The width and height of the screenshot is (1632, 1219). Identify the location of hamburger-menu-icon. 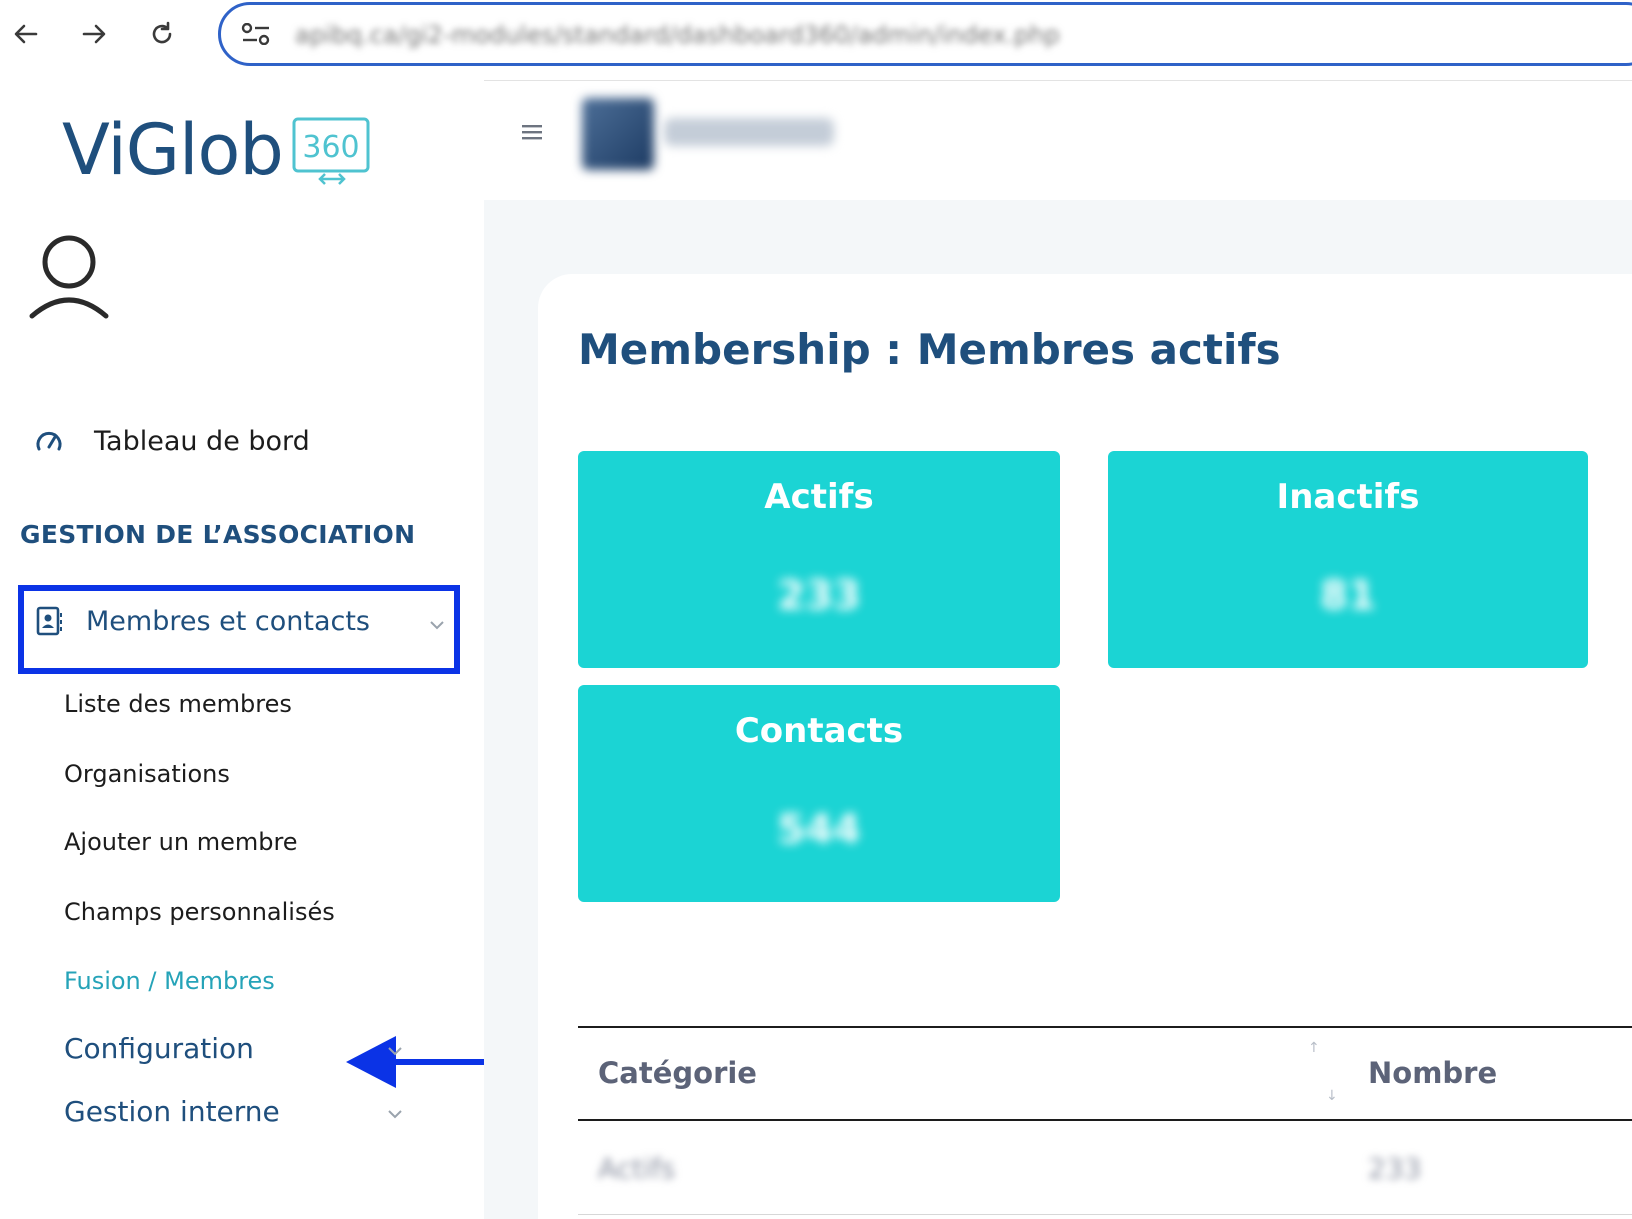
(533, 132).